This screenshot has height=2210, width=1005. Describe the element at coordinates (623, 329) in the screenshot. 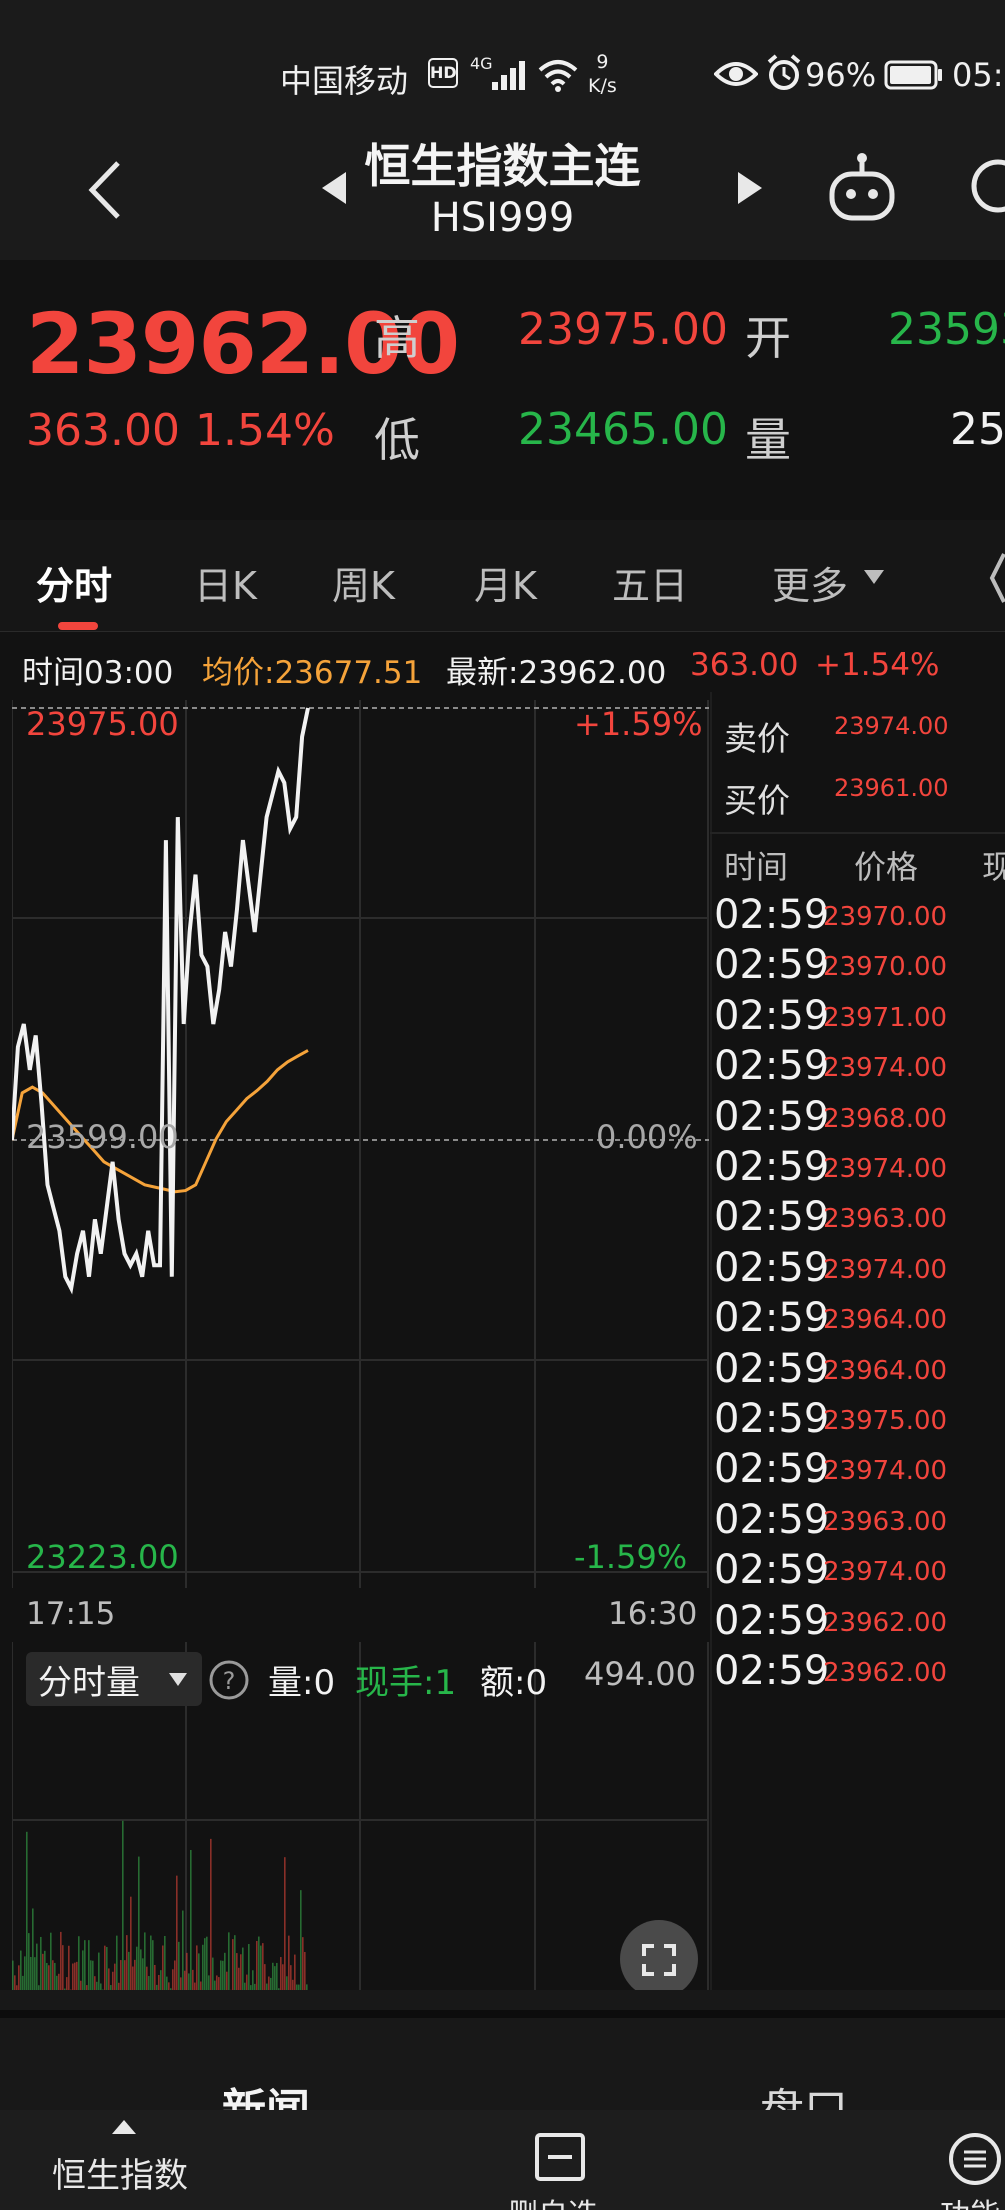

I see `high-value: 23975.00` at that location.